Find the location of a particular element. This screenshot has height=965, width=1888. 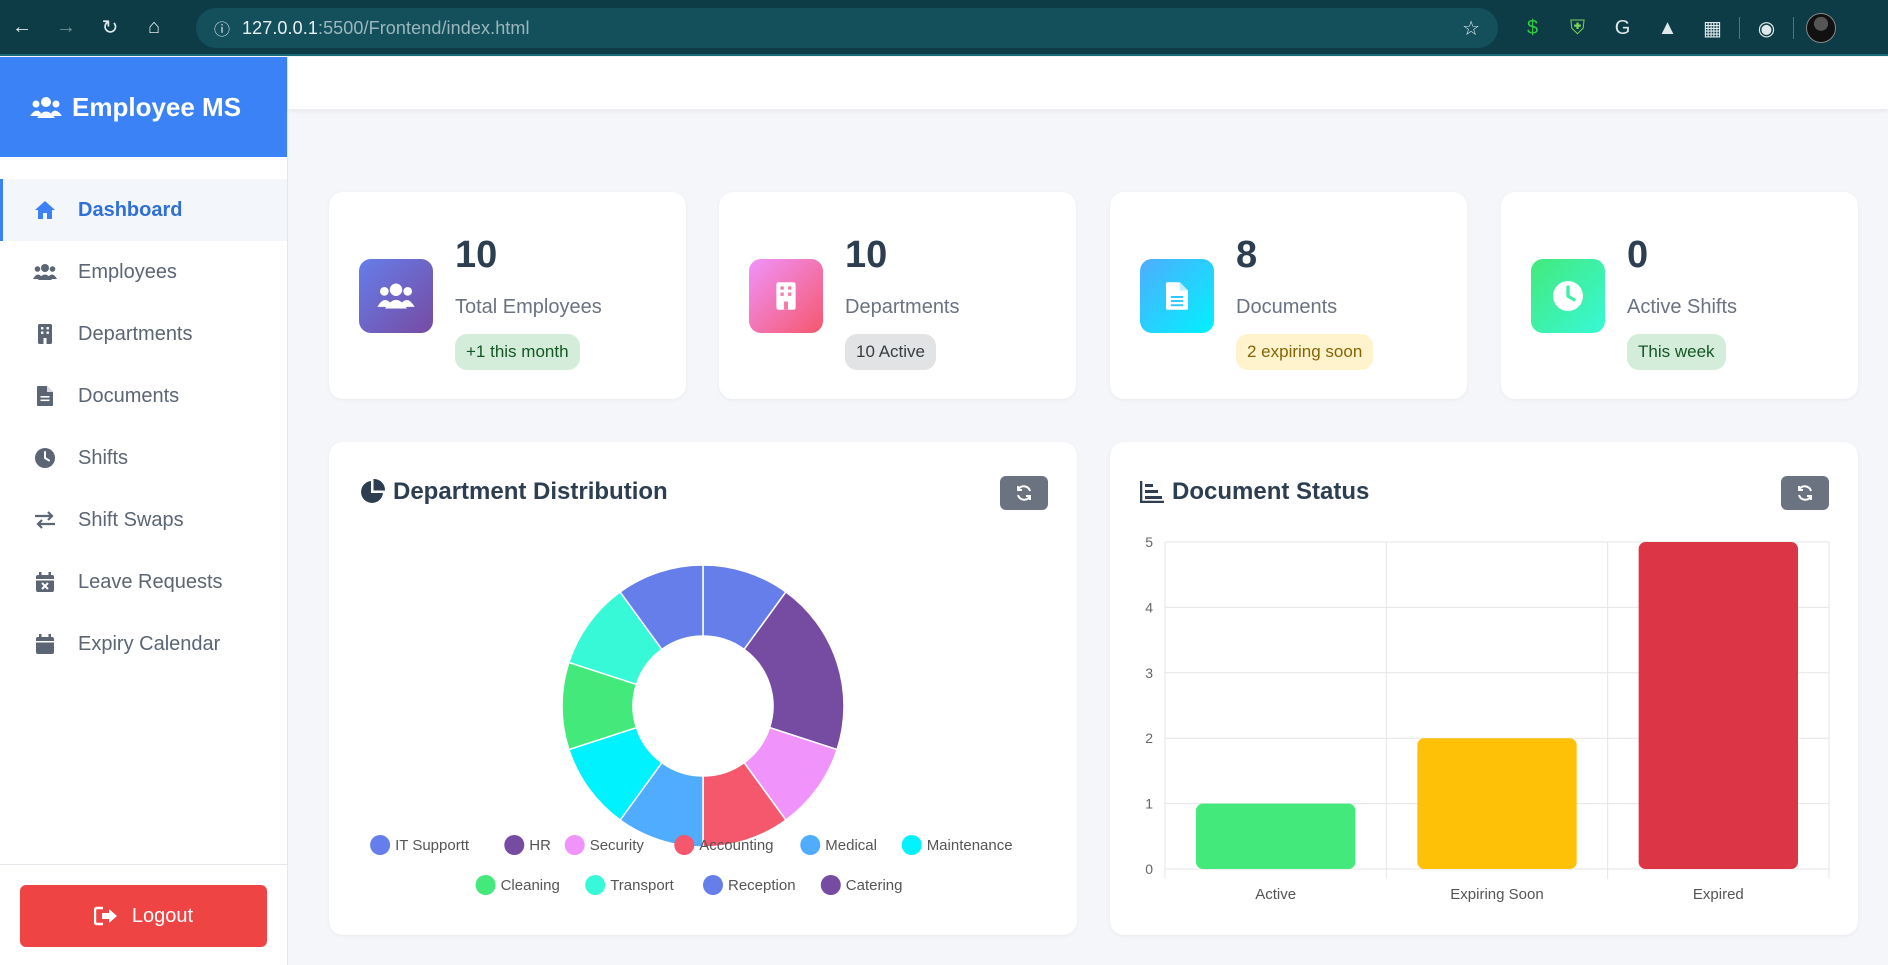

legend-item-accounting: Accounting is located at coordinates (724, 845).